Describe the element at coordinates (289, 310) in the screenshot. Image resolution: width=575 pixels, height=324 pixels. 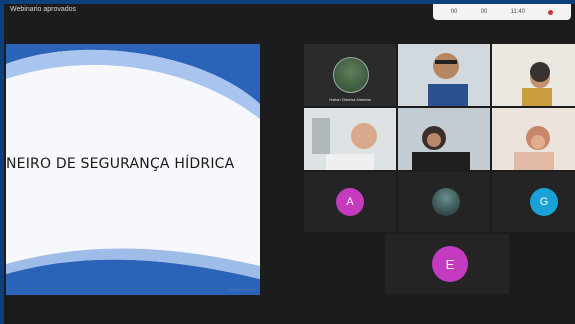
I see `bottom-strip` at that location.